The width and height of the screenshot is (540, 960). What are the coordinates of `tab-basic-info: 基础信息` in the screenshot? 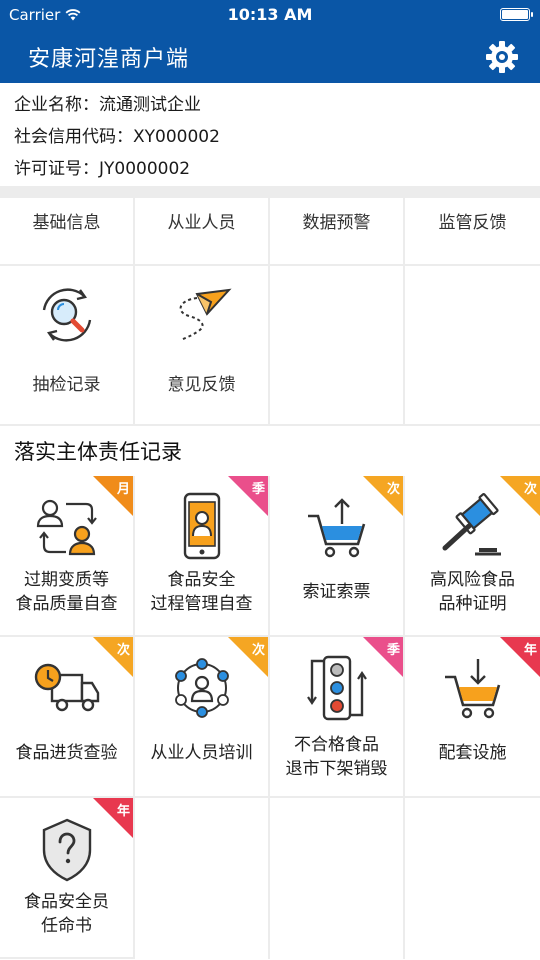 It's located at (67, 232).